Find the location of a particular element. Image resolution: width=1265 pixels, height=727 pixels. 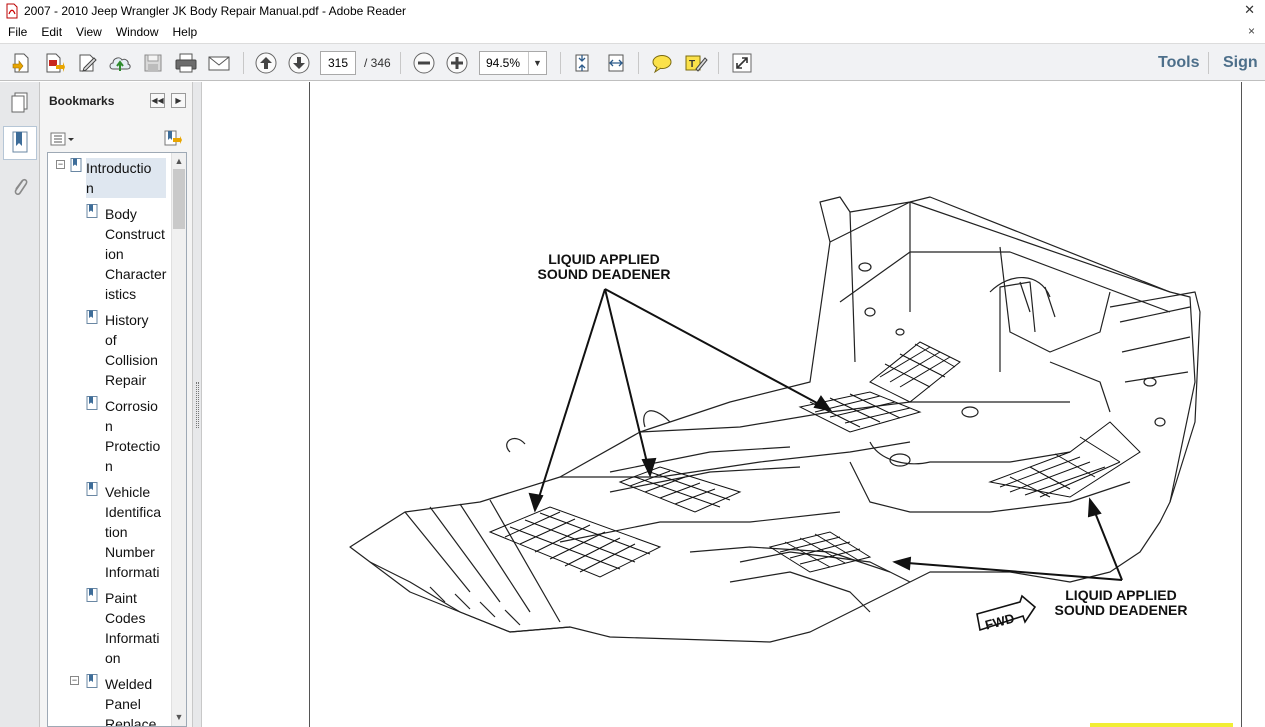

fit-width-button is located at coordinates (616, 63).